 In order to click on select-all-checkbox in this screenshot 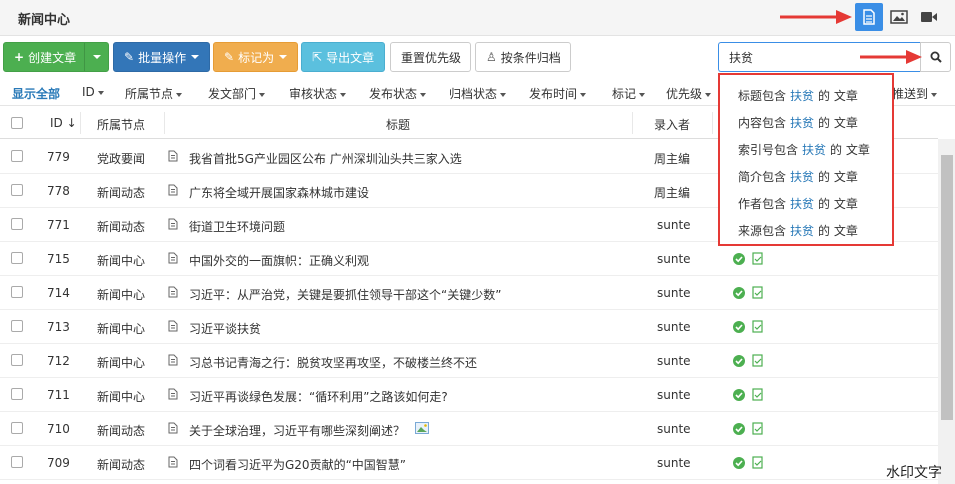, I will do `click(17, 123)`.